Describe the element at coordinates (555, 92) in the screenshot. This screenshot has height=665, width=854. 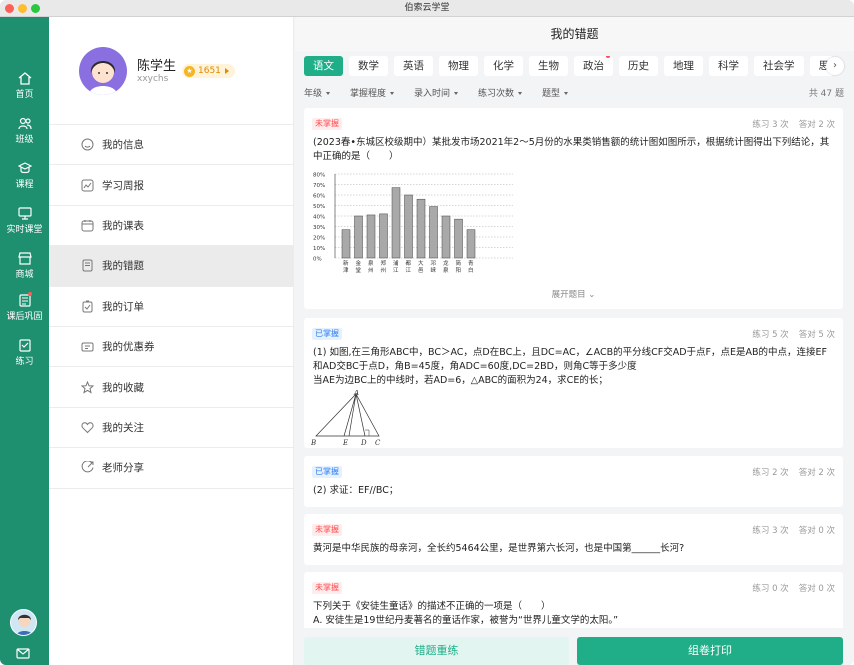
I see `filter-question-type: 题型` at that location.